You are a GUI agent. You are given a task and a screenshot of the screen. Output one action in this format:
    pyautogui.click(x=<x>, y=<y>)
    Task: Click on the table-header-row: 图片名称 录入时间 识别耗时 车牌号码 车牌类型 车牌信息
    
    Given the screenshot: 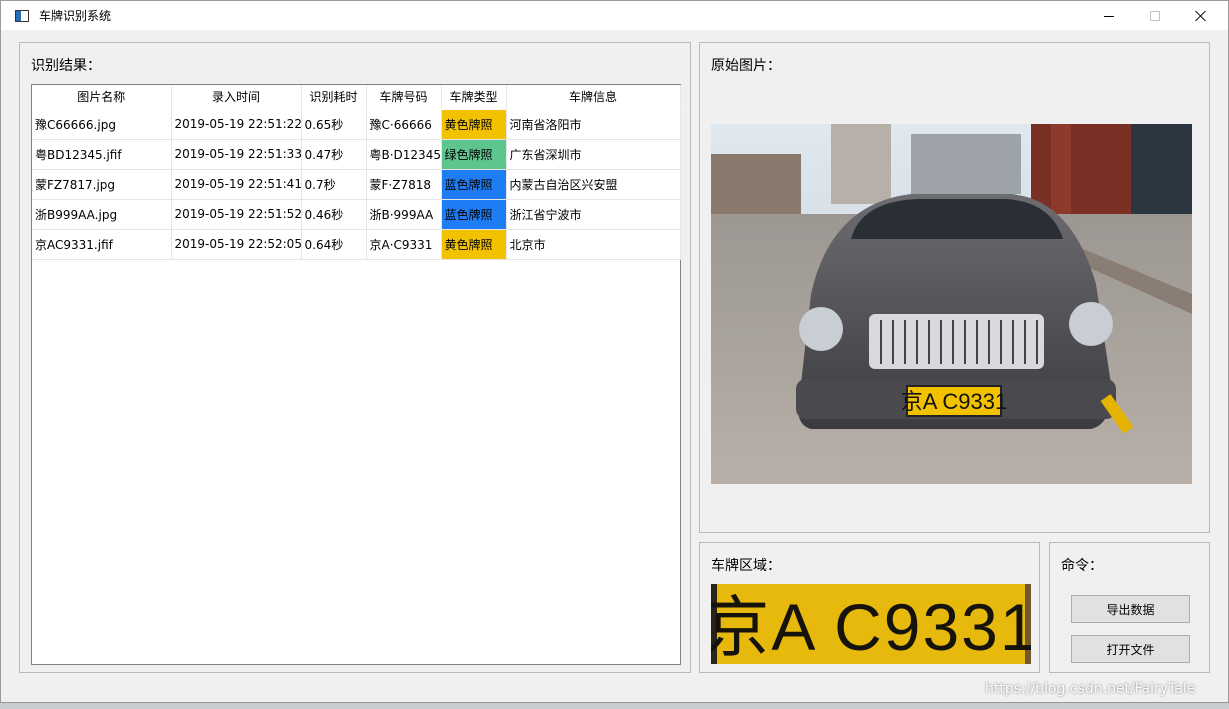 What is the action you would take?
    pyautogui.click(x=356, y=97)
    